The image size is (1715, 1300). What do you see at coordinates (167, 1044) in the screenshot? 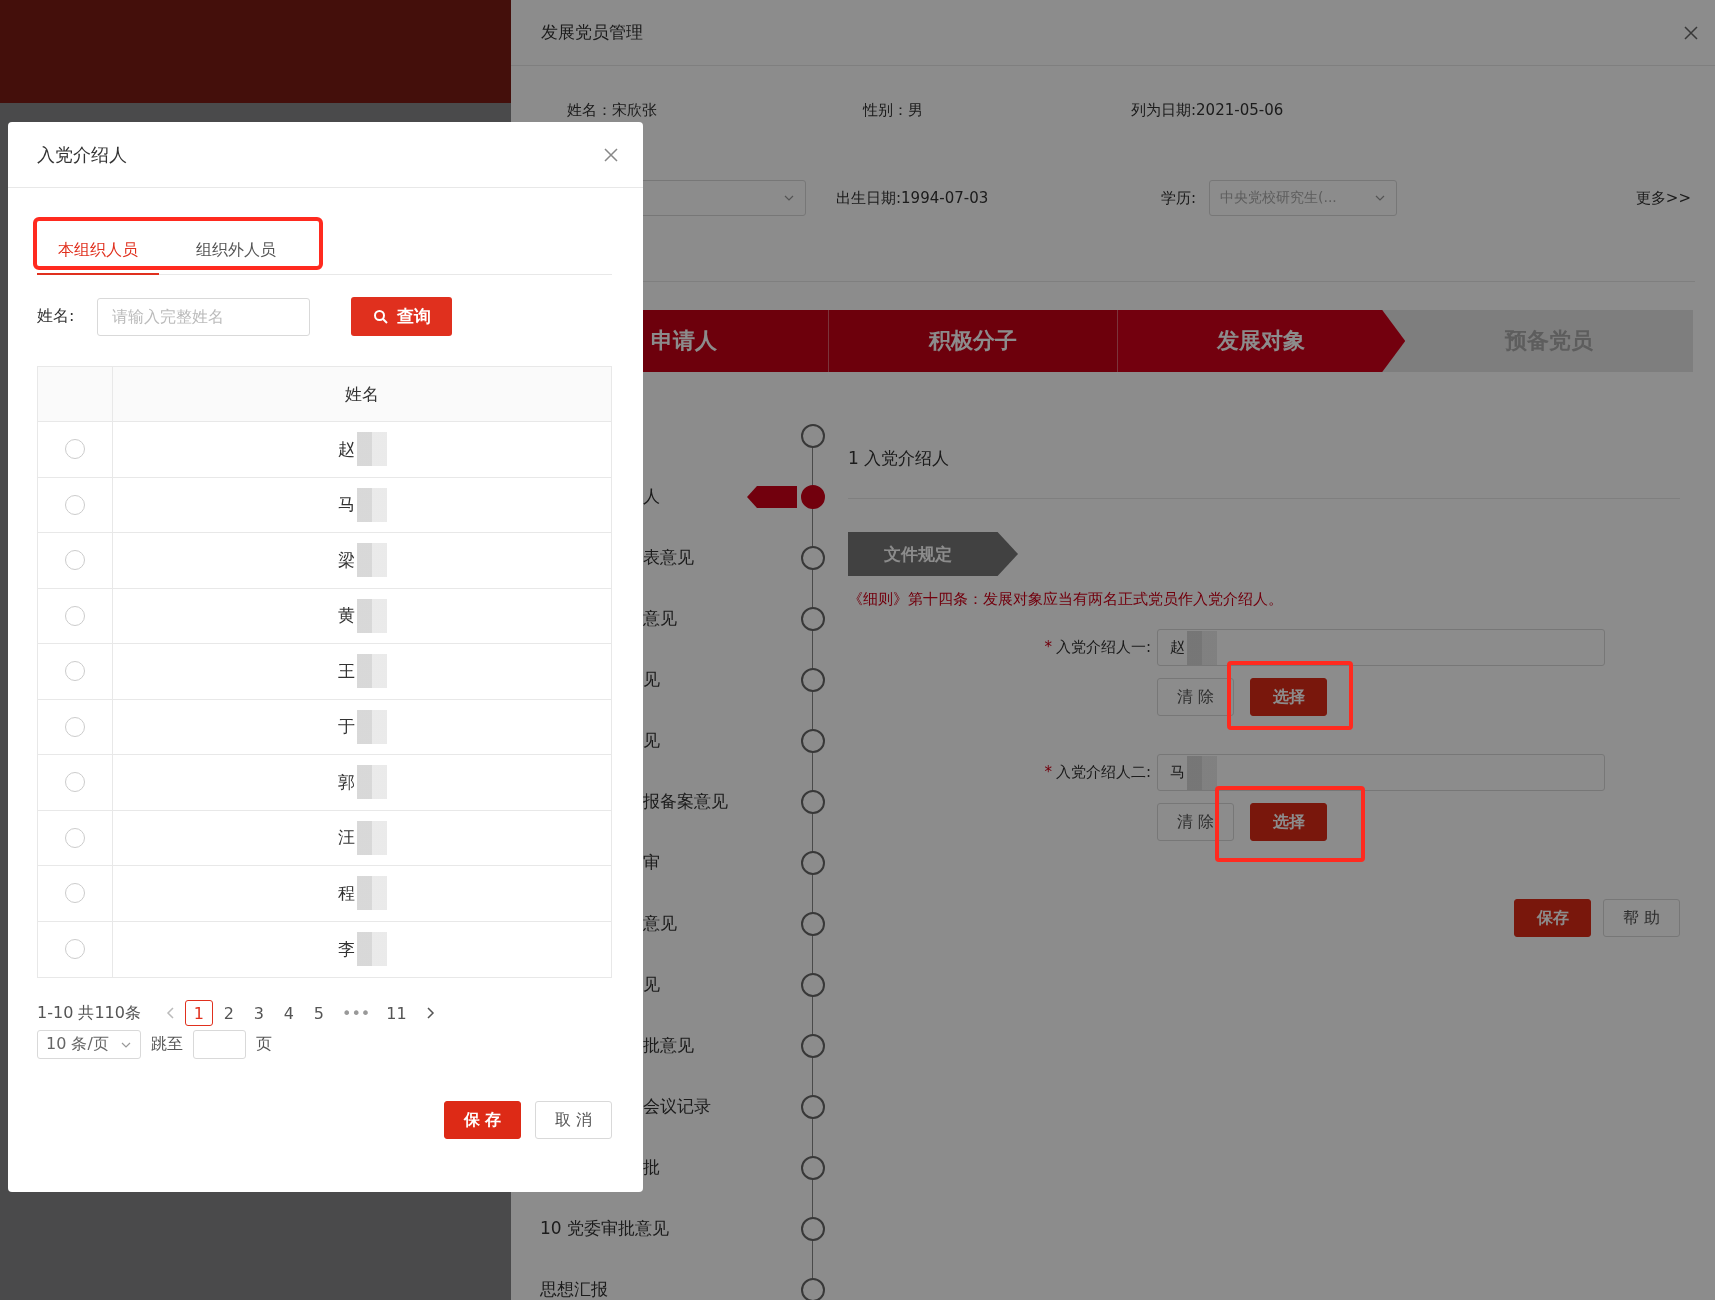
I see `jump-label: 跳至` at bounding box center [167, 1044].